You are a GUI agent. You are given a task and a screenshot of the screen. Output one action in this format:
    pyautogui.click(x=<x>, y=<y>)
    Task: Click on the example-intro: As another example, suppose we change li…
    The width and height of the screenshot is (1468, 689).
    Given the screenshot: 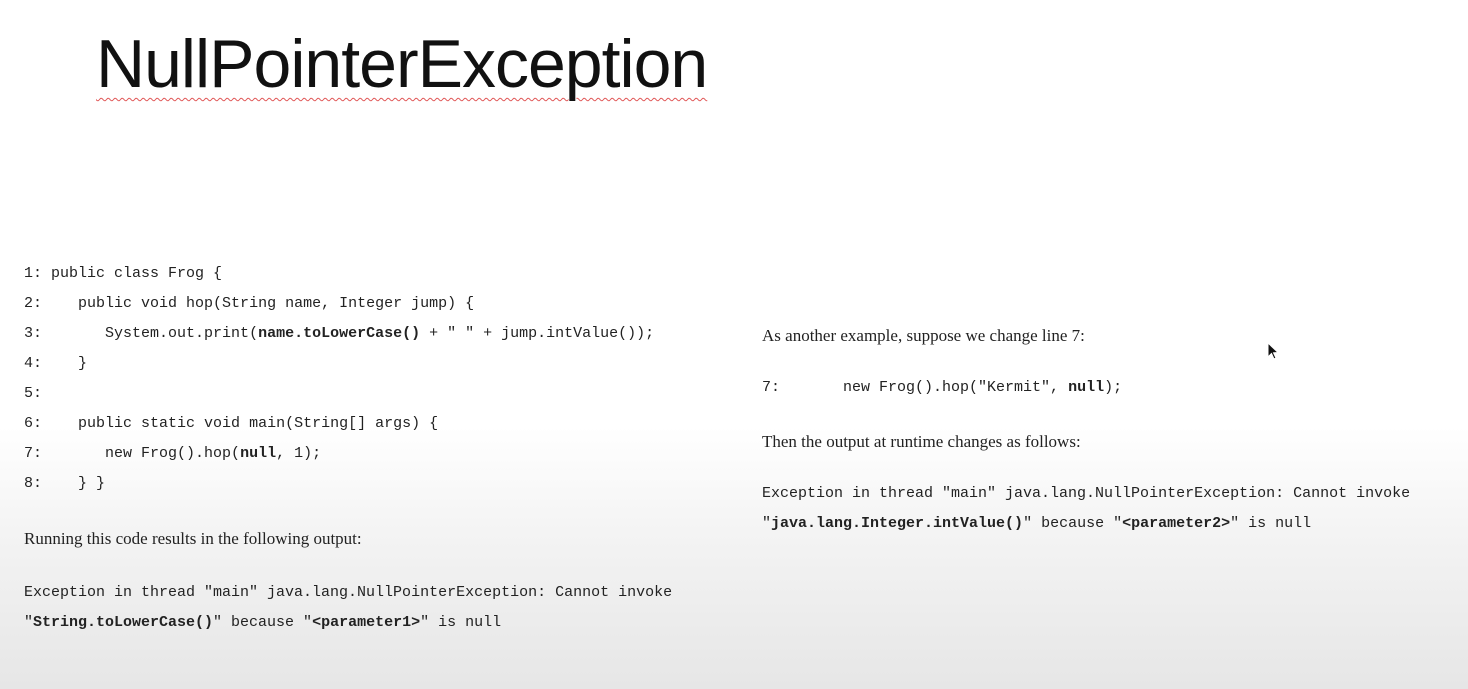 What is the action you would take?
    pyautogui.click(x=923, y=335)
    